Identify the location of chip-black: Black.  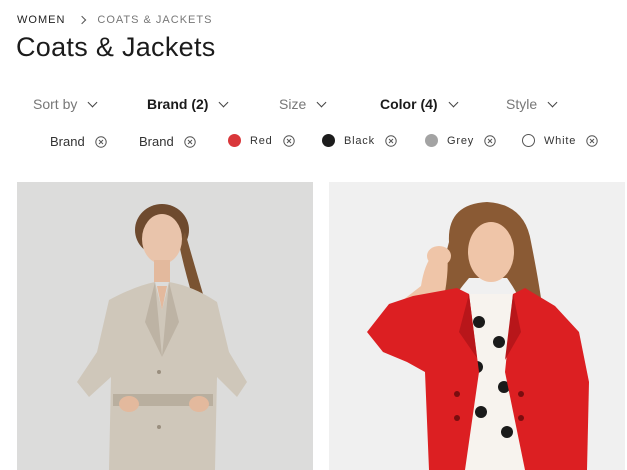
(359, 140).